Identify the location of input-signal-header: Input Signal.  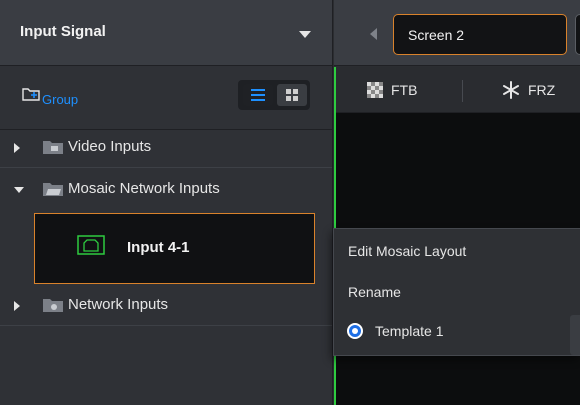
(166, 33).